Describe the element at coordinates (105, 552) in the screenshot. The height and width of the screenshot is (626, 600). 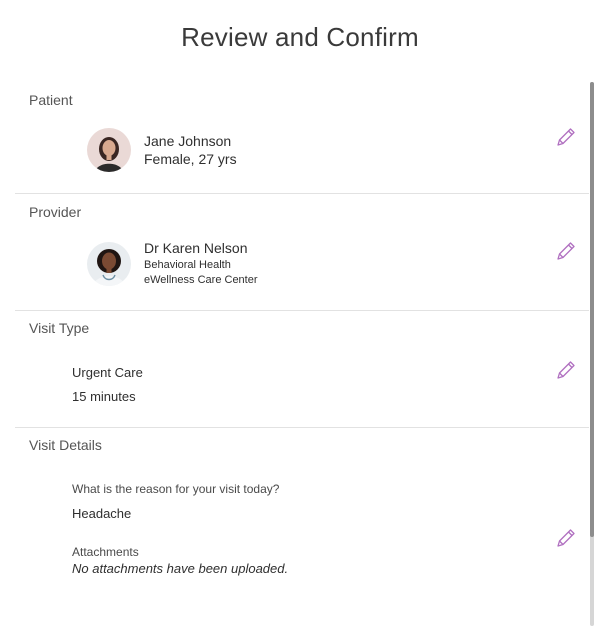
I see `attachments-label: Attachments` at that location.